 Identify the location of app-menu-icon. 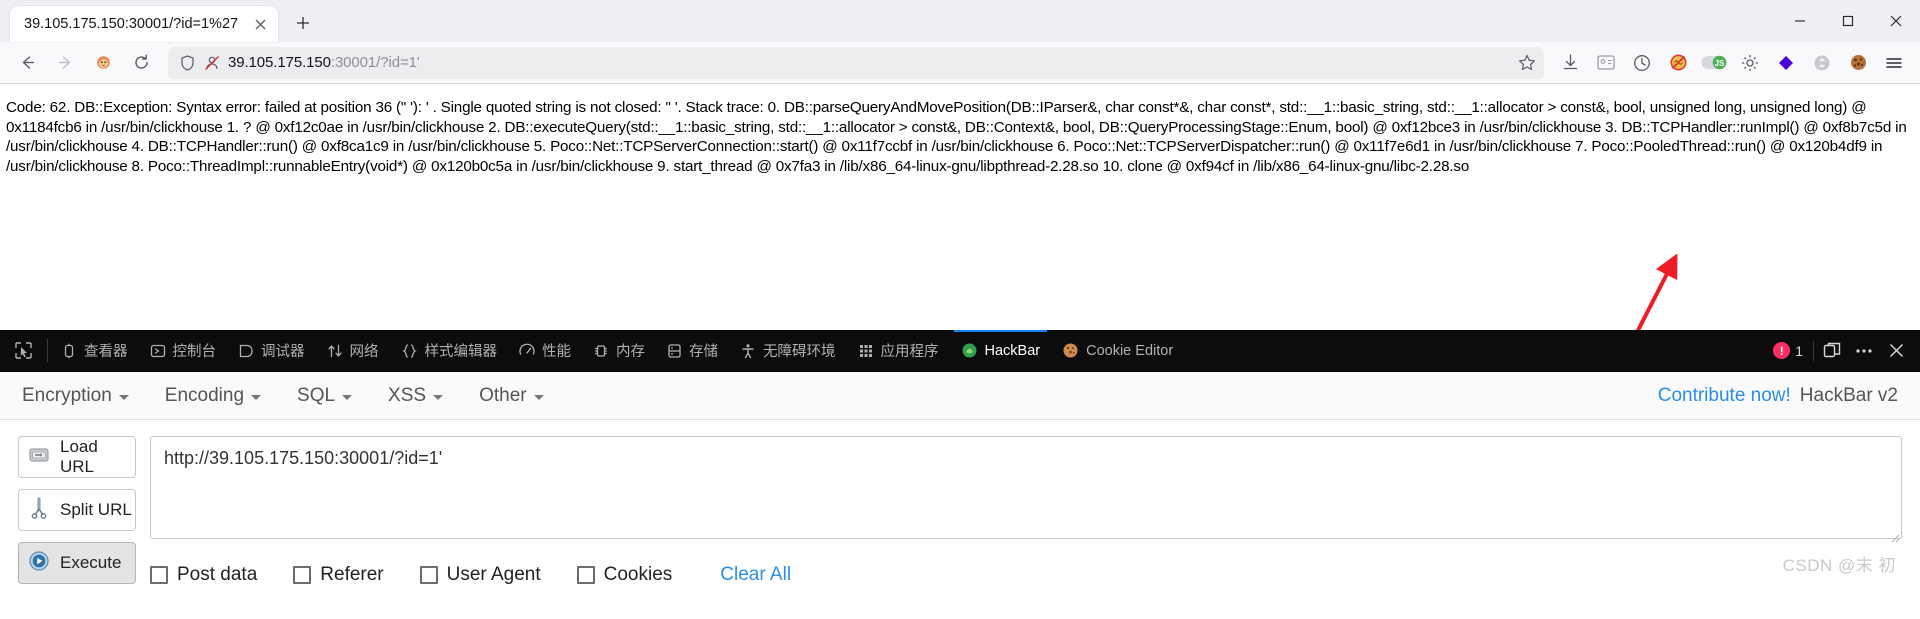
(1894, 63).